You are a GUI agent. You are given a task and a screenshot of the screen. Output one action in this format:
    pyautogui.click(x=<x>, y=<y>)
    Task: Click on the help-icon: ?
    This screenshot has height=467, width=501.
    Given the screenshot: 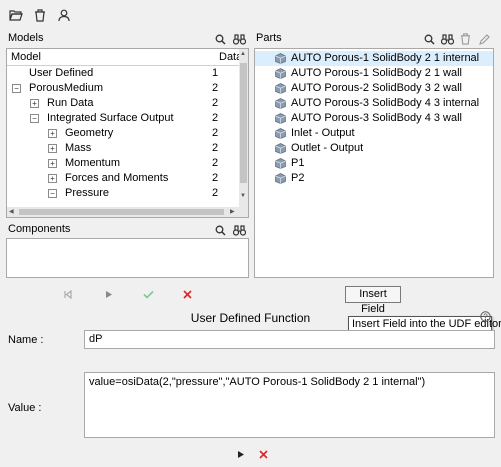 What is the action you would take?
    pyautogui.click(x=485, y=316)
    